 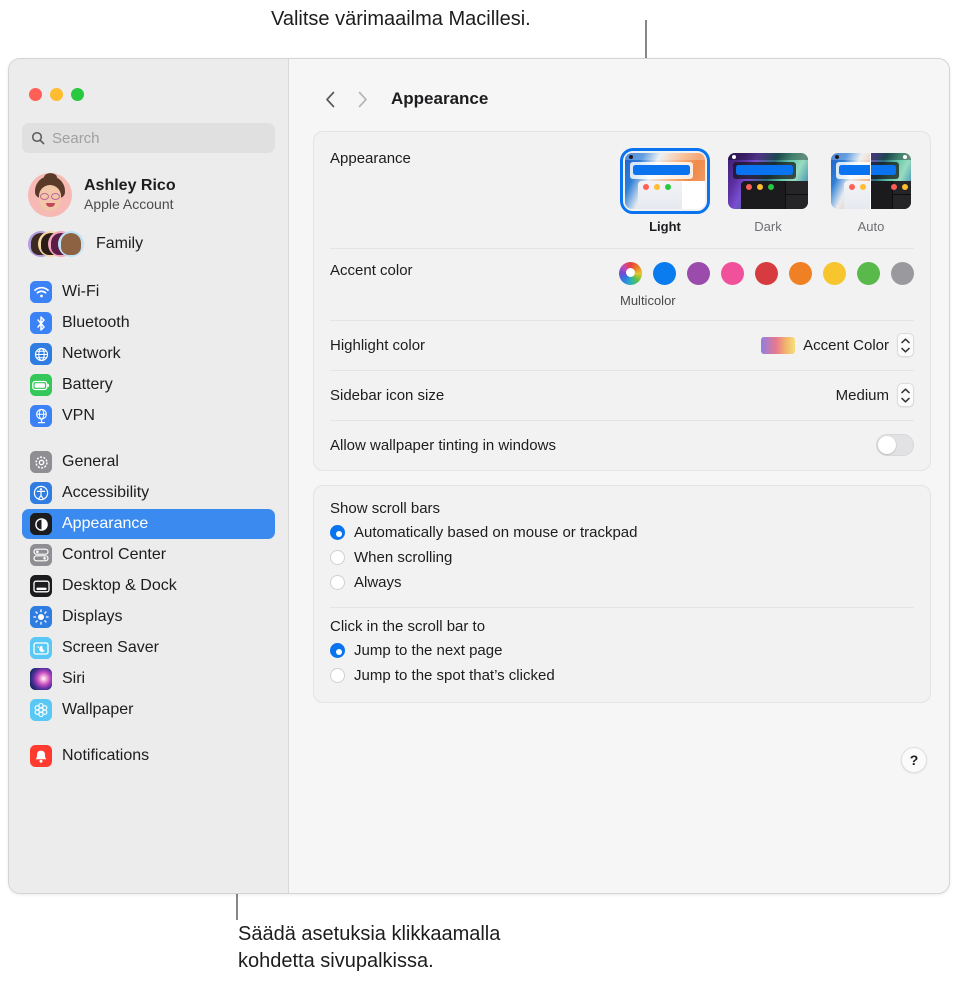 I want to click on appearance-label: Appearance, so click(x=370, y=158).